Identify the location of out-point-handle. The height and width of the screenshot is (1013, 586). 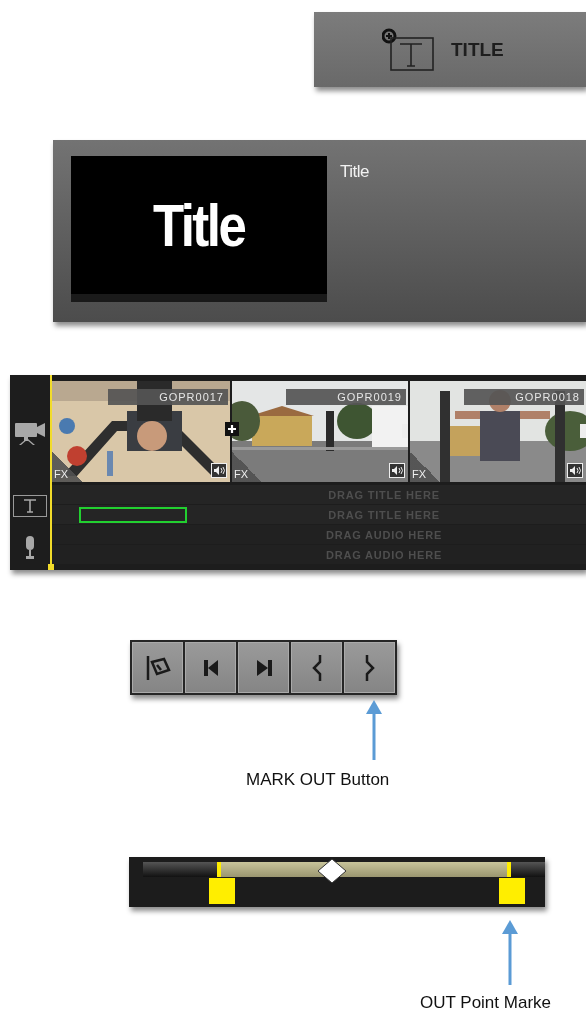
(511, 891).